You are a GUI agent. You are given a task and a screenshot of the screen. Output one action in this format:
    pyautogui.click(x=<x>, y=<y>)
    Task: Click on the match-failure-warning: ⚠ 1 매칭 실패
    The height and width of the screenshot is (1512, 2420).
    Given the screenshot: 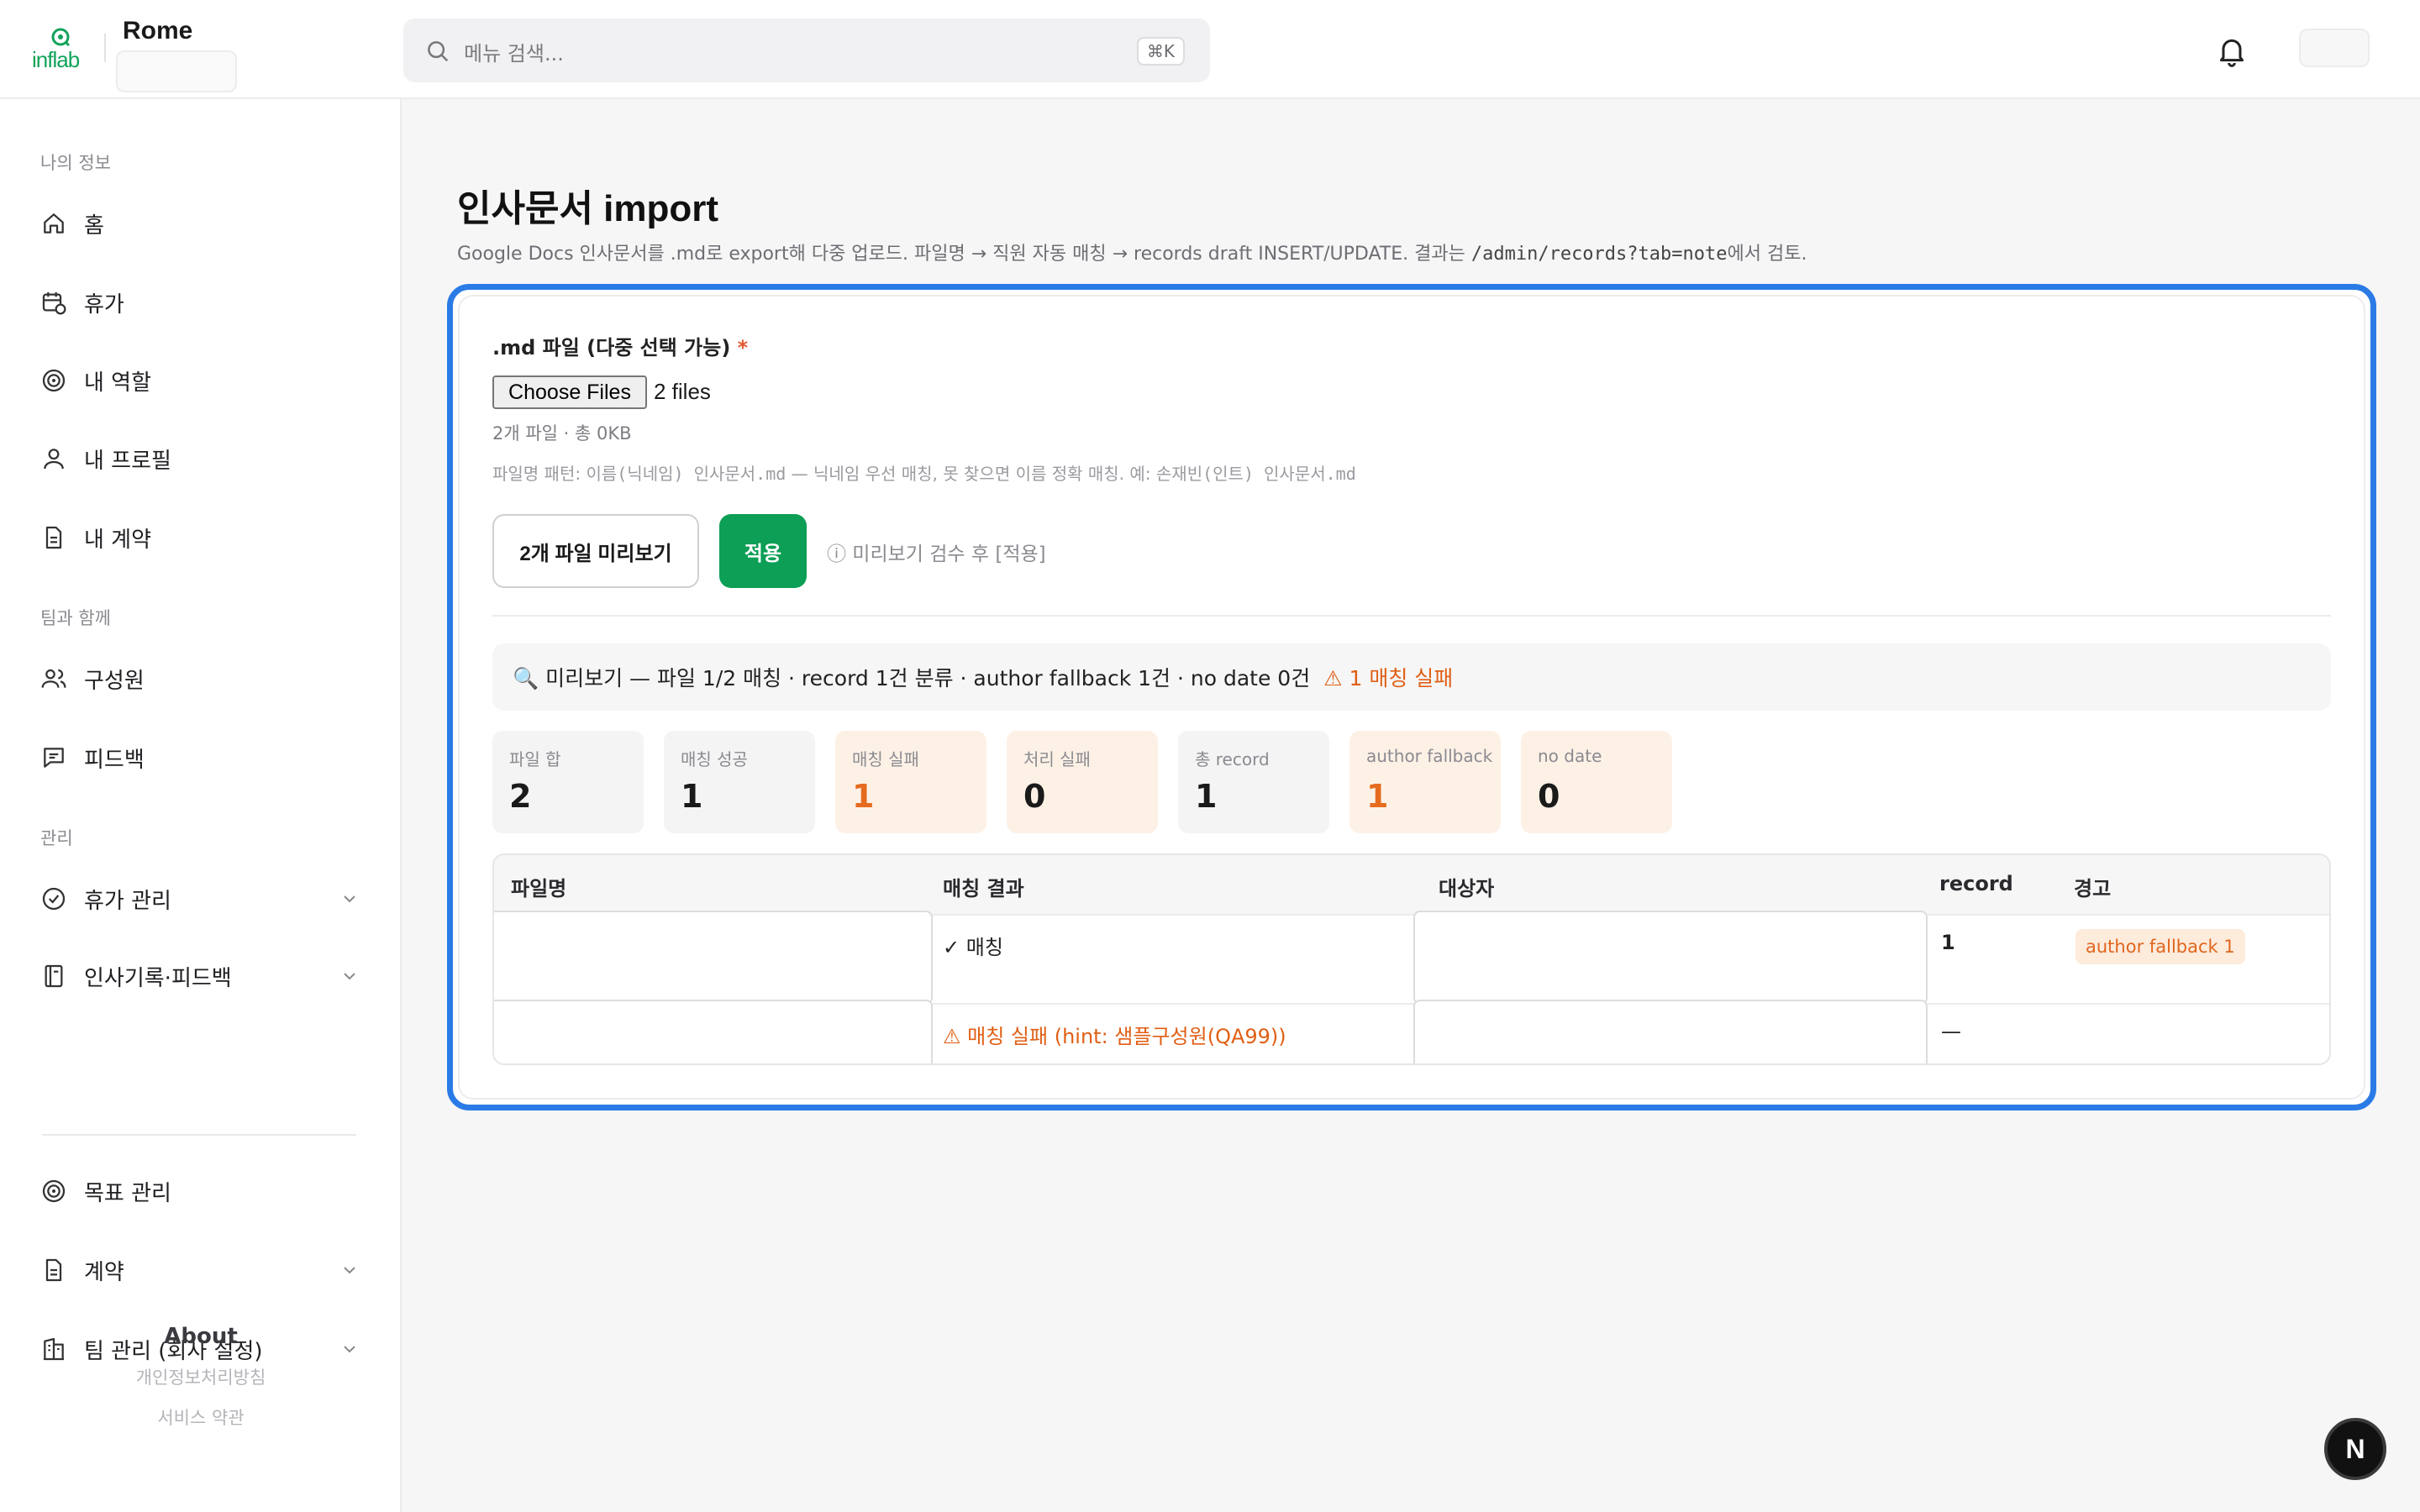 What is the action you would take?
    pyautogui.click(x=1388, y=678)
    